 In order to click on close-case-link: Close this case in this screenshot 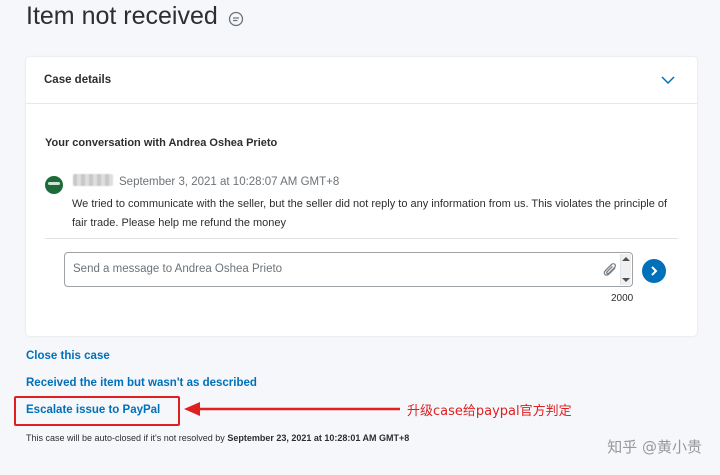, I will do `click(68, 356)`.